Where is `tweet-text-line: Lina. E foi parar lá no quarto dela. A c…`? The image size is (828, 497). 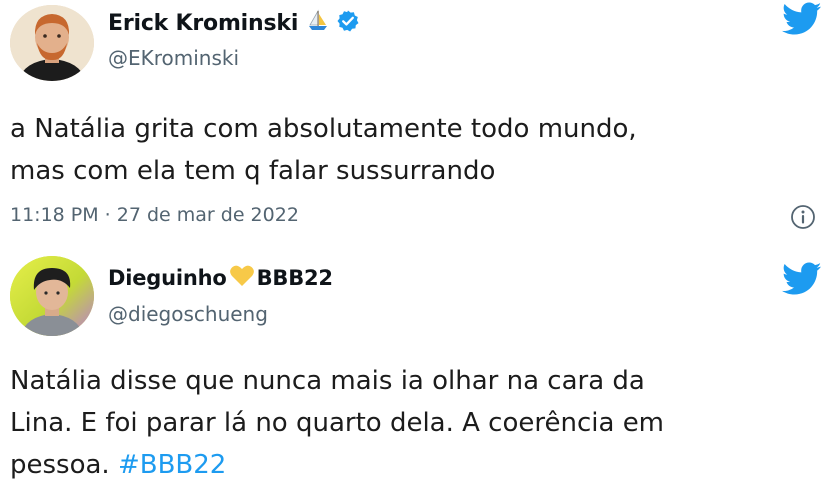 tweet-text-line: Lina. E foi parar lá no quarto dela. A c… is located at coordinates (337, 423).